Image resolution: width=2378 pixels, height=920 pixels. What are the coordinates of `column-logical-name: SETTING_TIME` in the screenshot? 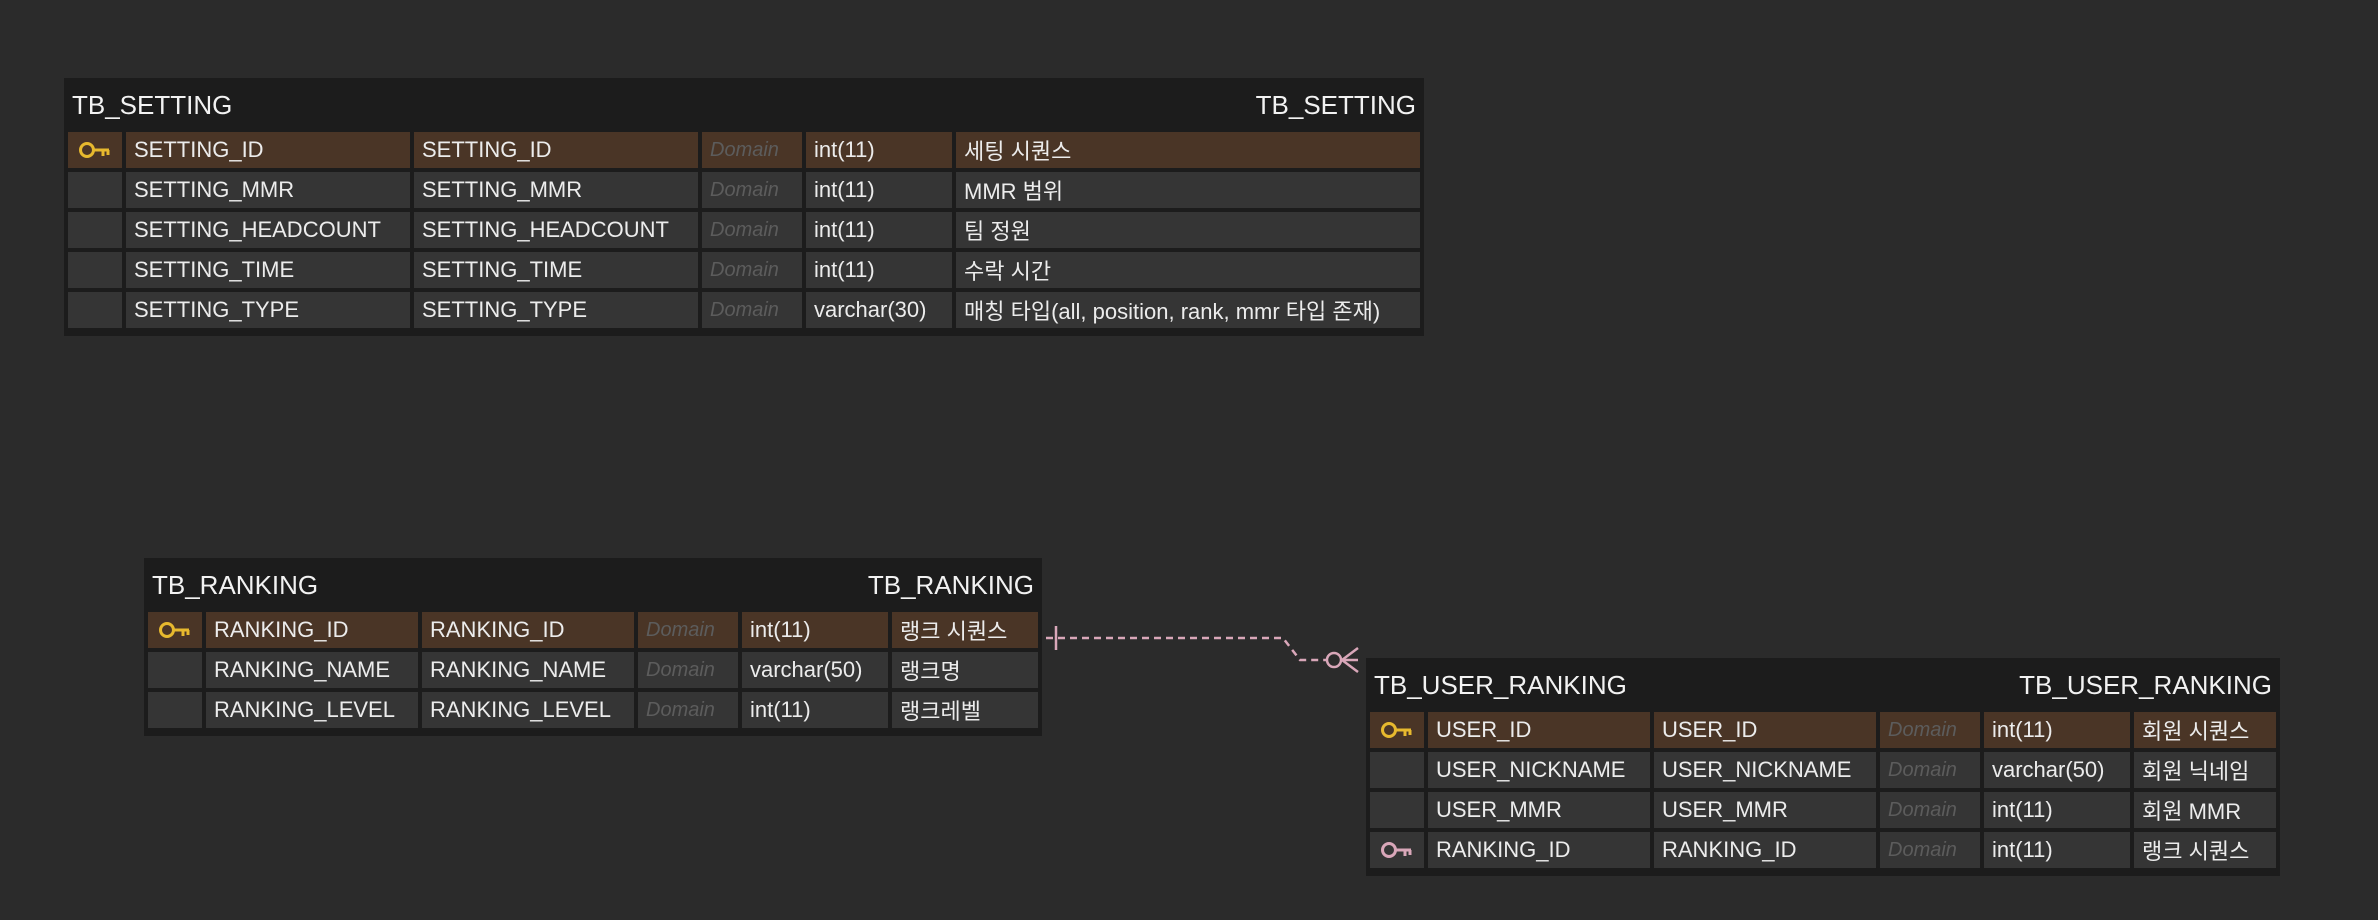 It's located at (268, 270).